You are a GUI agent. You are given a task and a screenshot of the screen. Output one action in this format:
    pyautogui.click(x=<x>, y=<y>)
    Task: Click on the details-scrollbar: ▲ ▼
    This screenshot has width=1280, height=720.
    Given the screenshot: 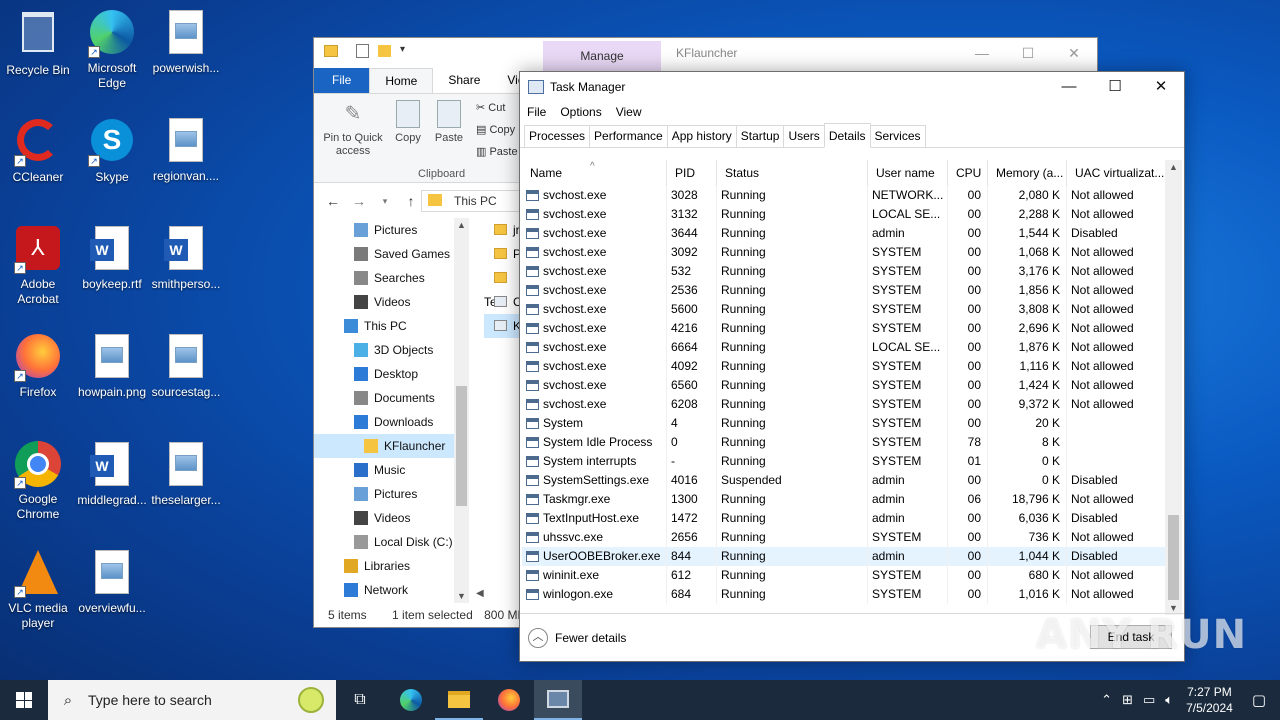 What is the action you would take?
    pyautogui.click(x=1173, y=387)
    